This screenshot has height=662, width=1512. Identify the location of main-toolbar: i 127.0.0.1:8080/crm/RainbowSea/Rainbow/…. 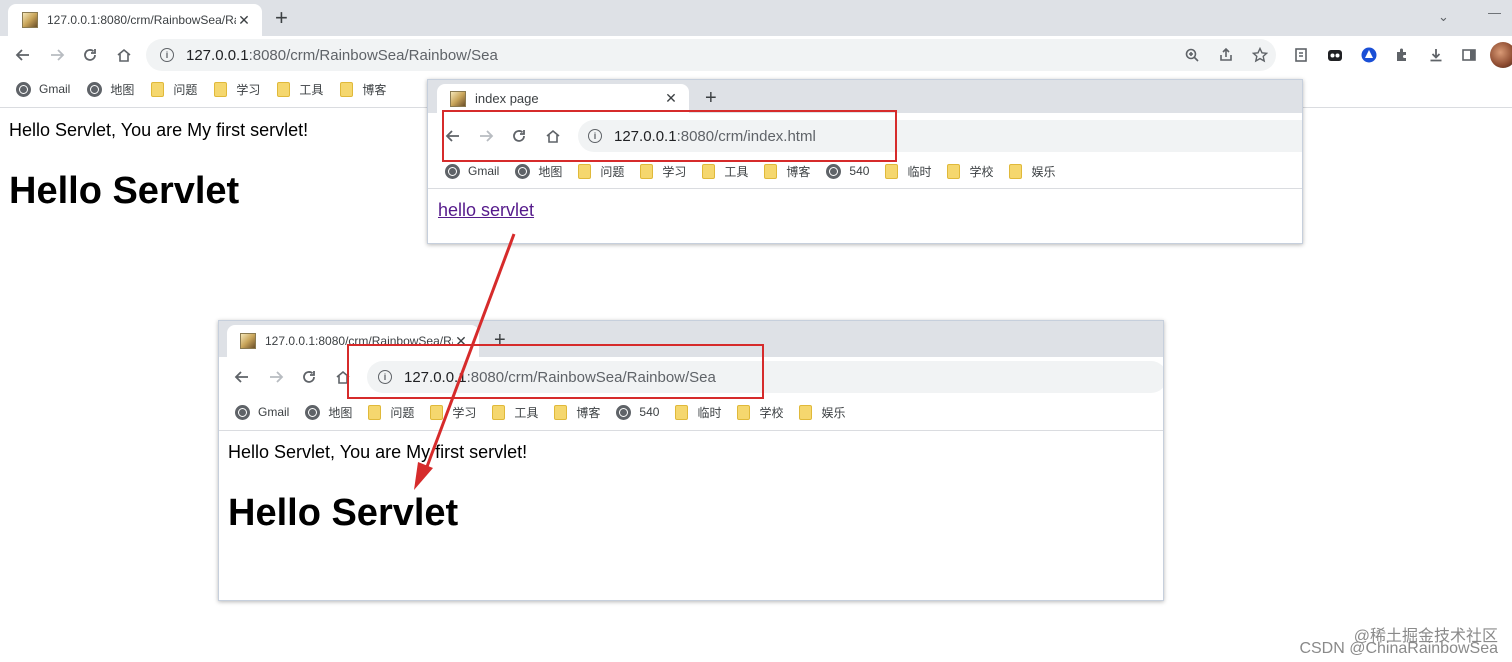
(756, 55).